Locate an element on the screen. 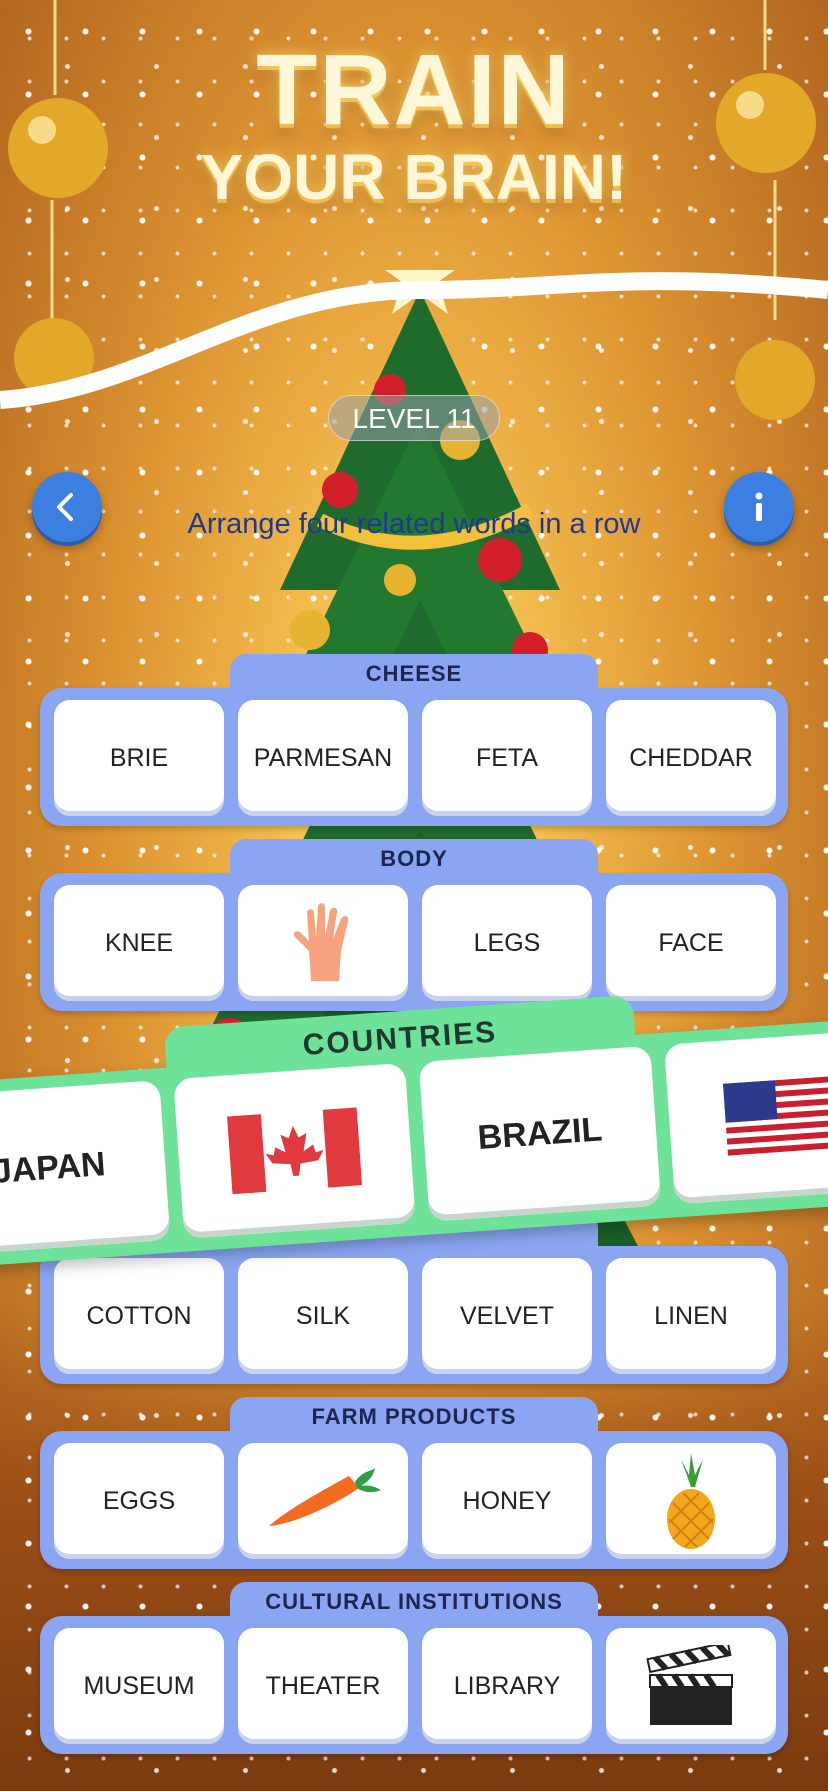 The image size is (828, 1791). word-tile: LIBRARY is located at coordinates (507, 1686).